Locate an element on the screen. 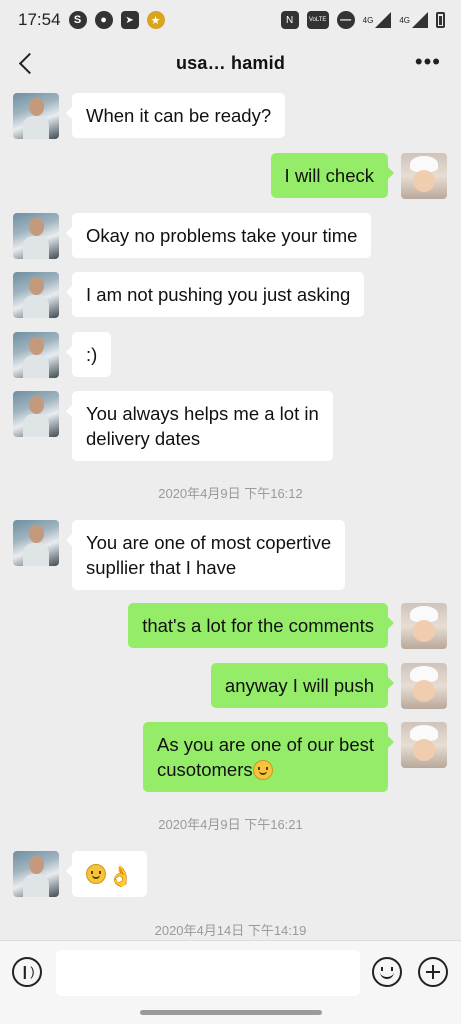 The height and width of the screenshot is (1024, 461). home-indicator is located at coordinates (231, 1012).